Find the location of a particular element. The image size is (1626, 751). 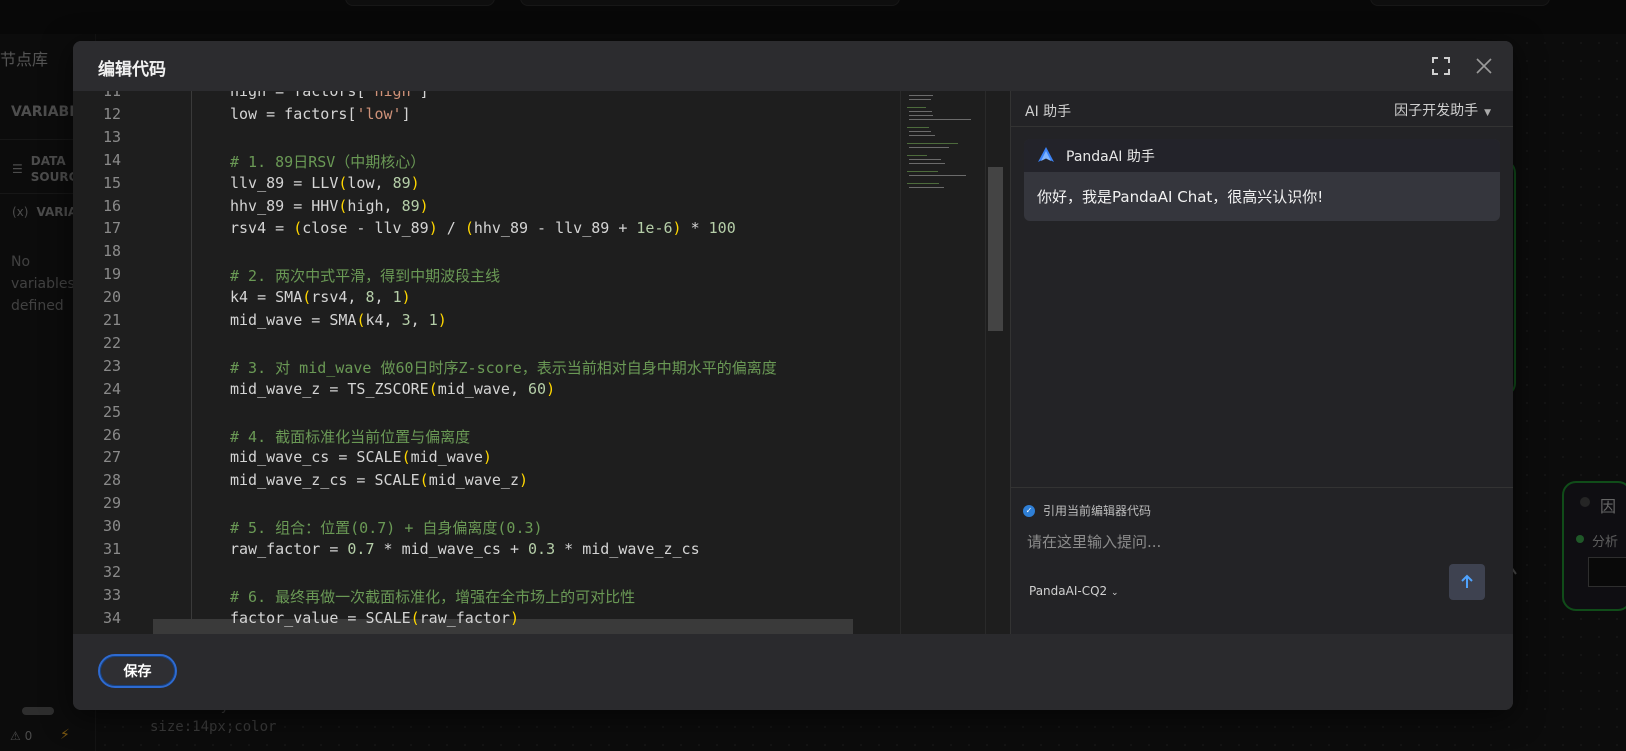

code-line: mid_wave = SMA(k4, 3, 1) is located at coordinates (338, 320).